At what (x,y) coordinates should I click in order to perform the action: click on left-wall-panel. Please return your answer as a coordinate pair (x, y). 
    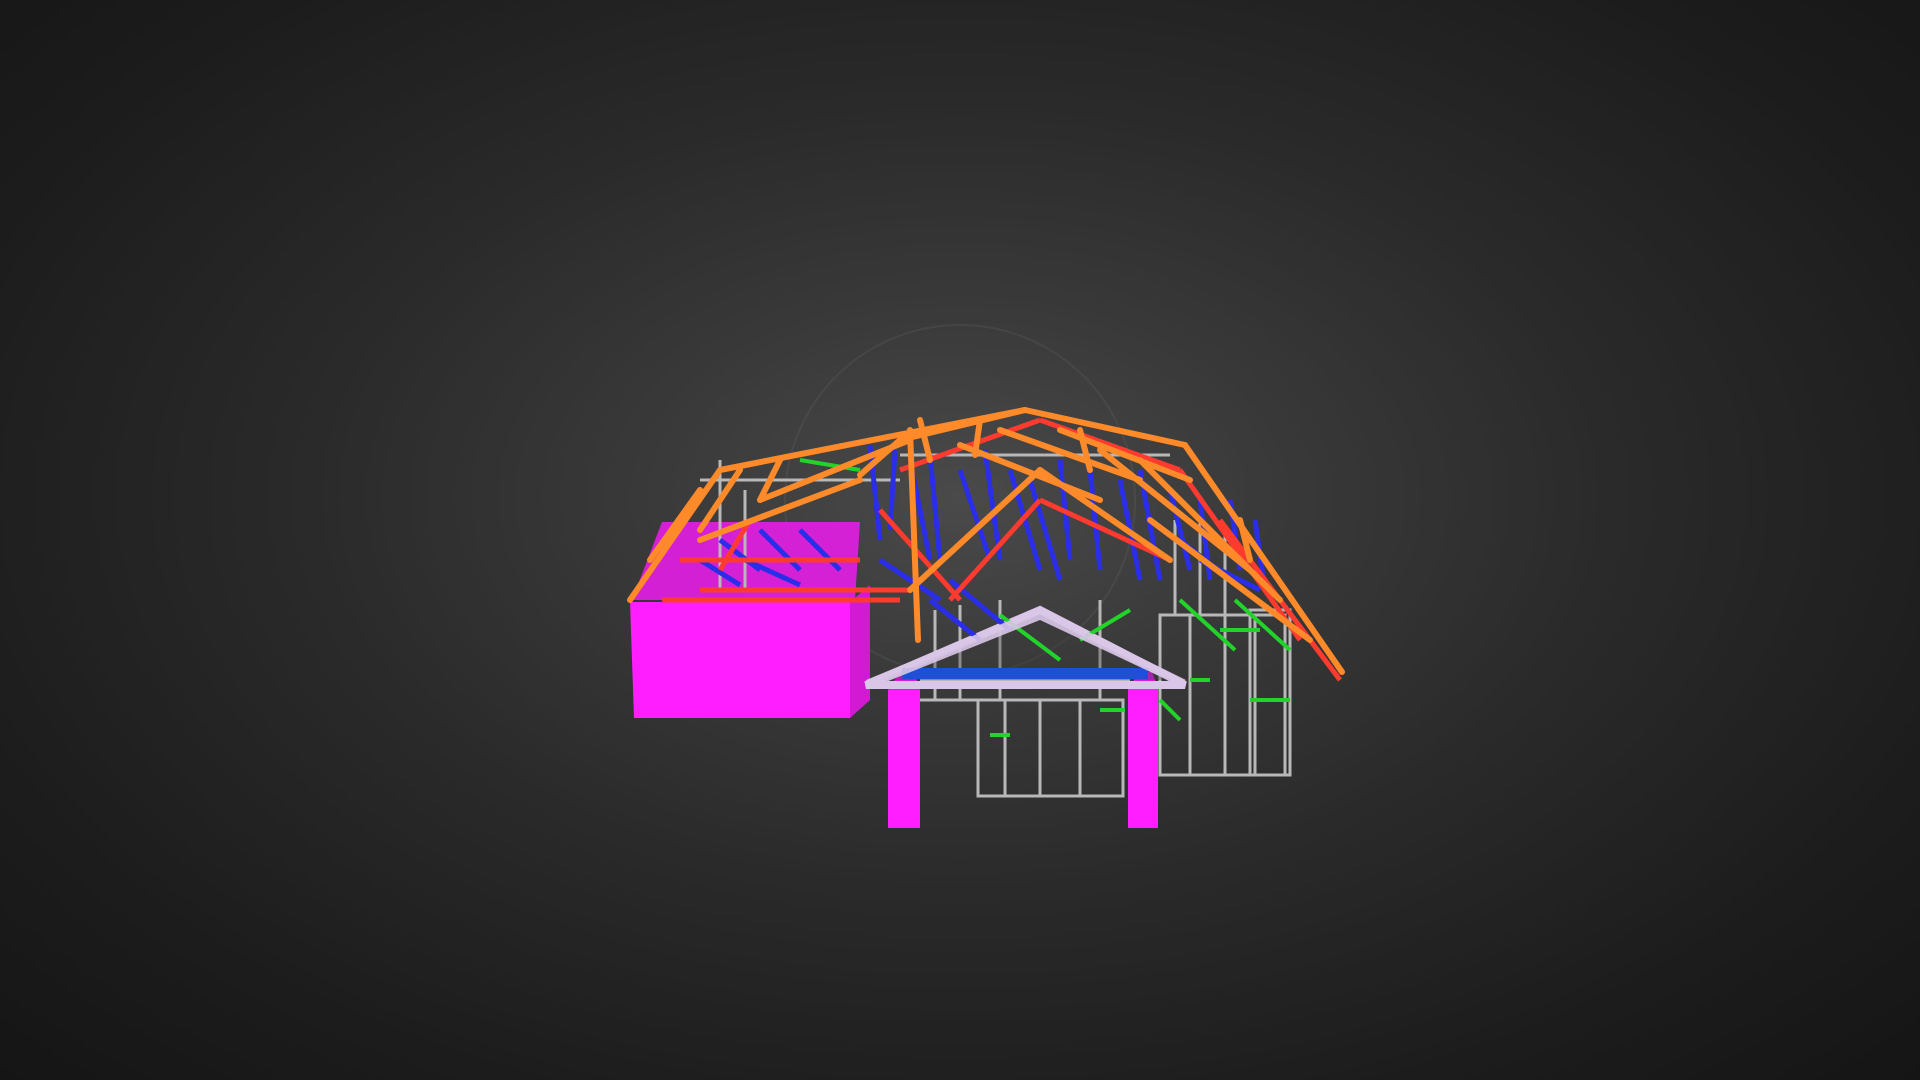
    Looking at the image, I should click on (740, 660).